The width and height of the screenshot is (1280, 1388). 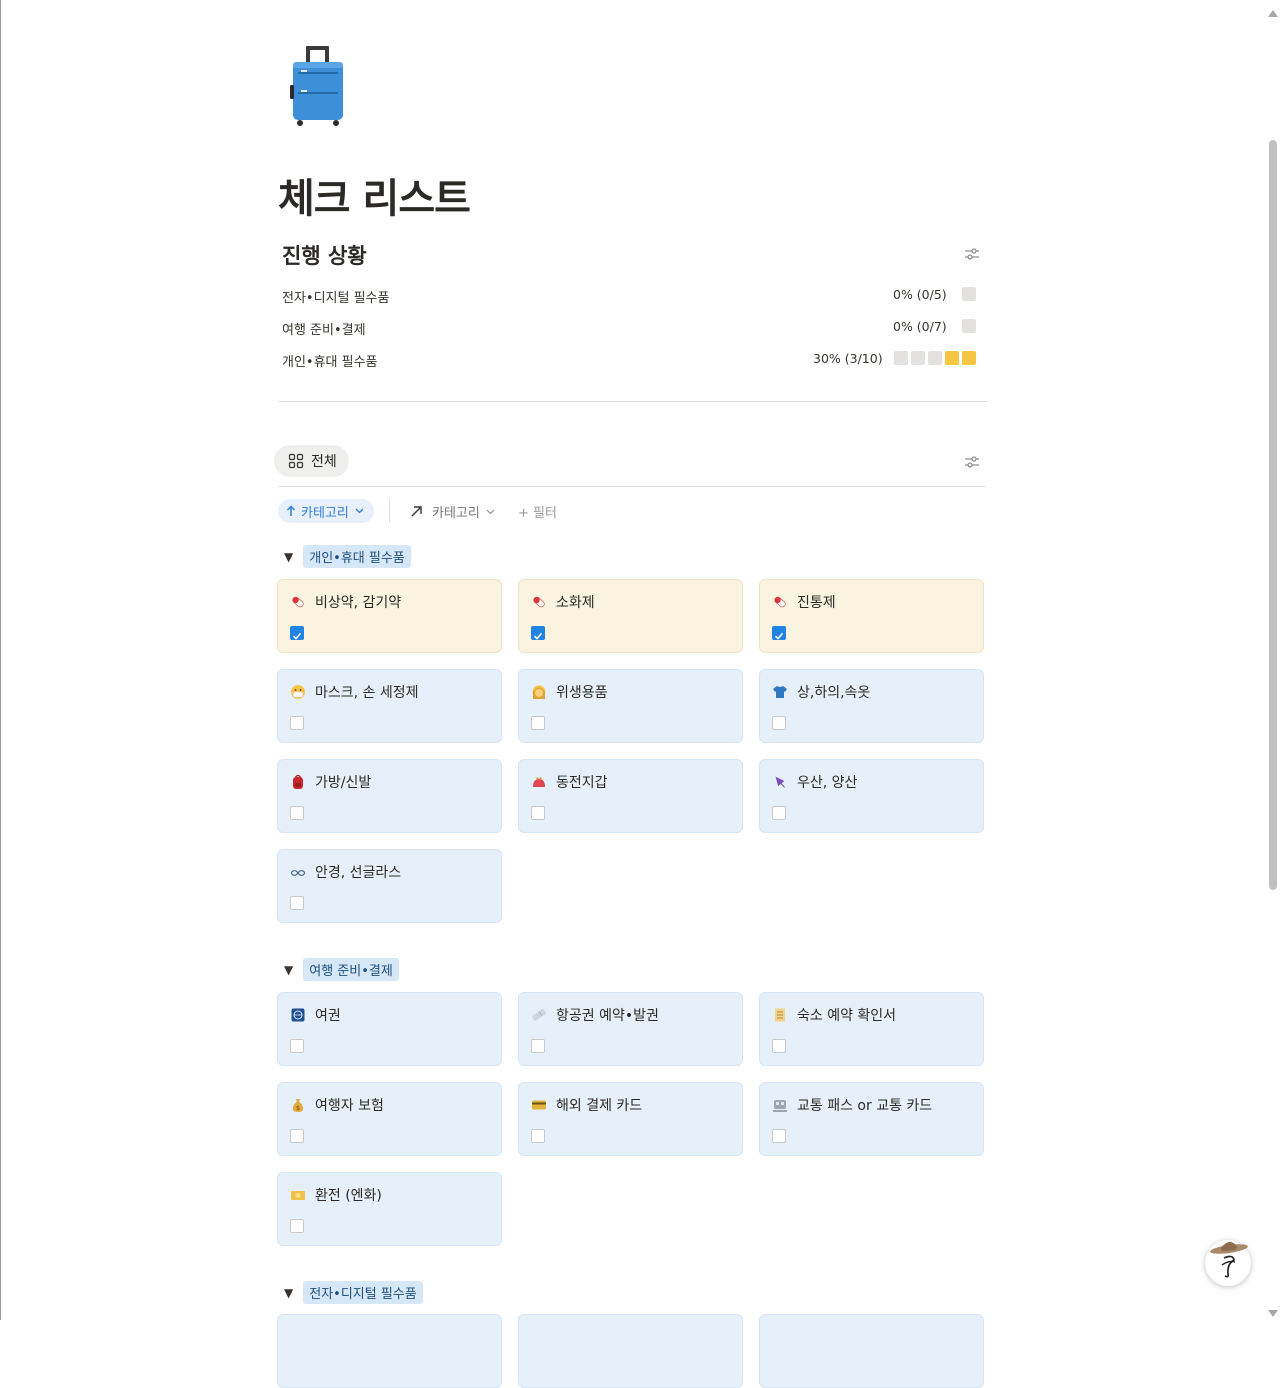 I want to click on scroll-up-icon, so click(x=1273, y=13).